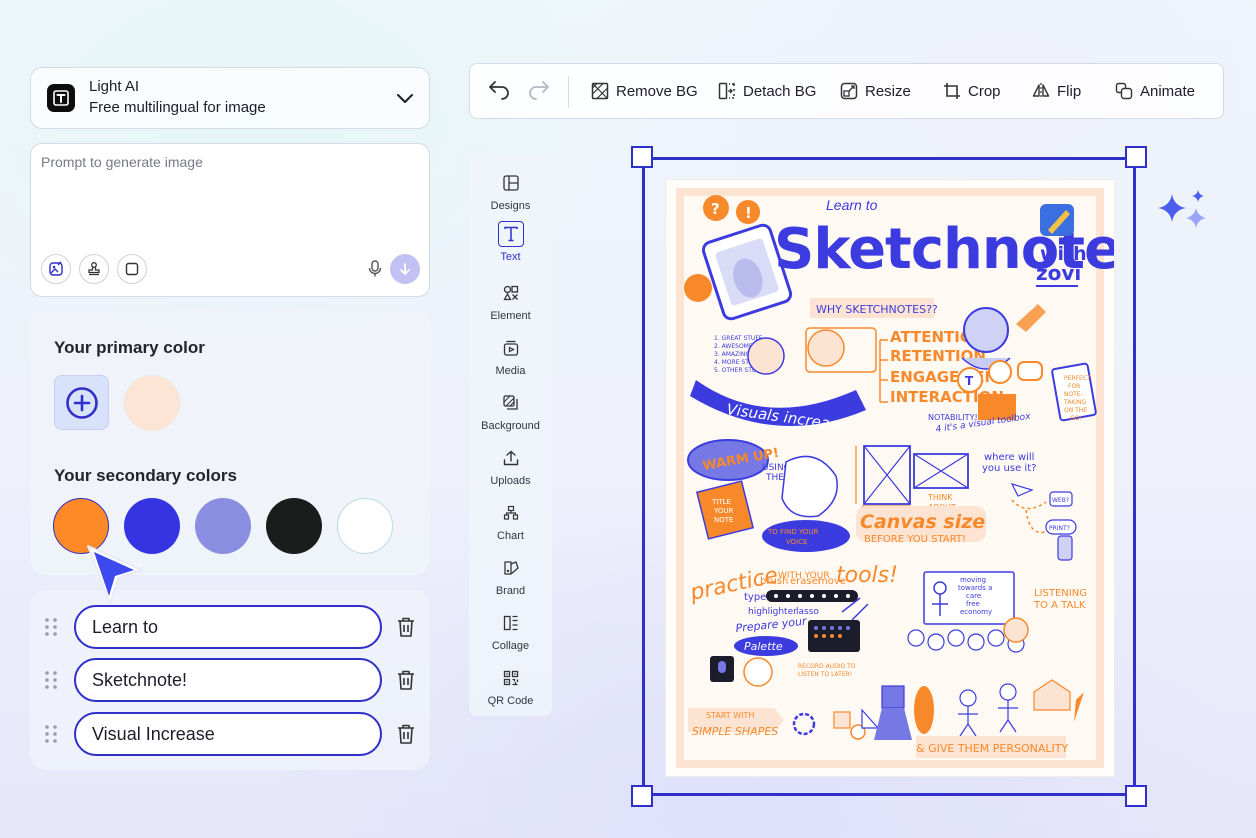 The image size is (1256, 838). I want to click on aspect-ratio-button, so click(132, 269).